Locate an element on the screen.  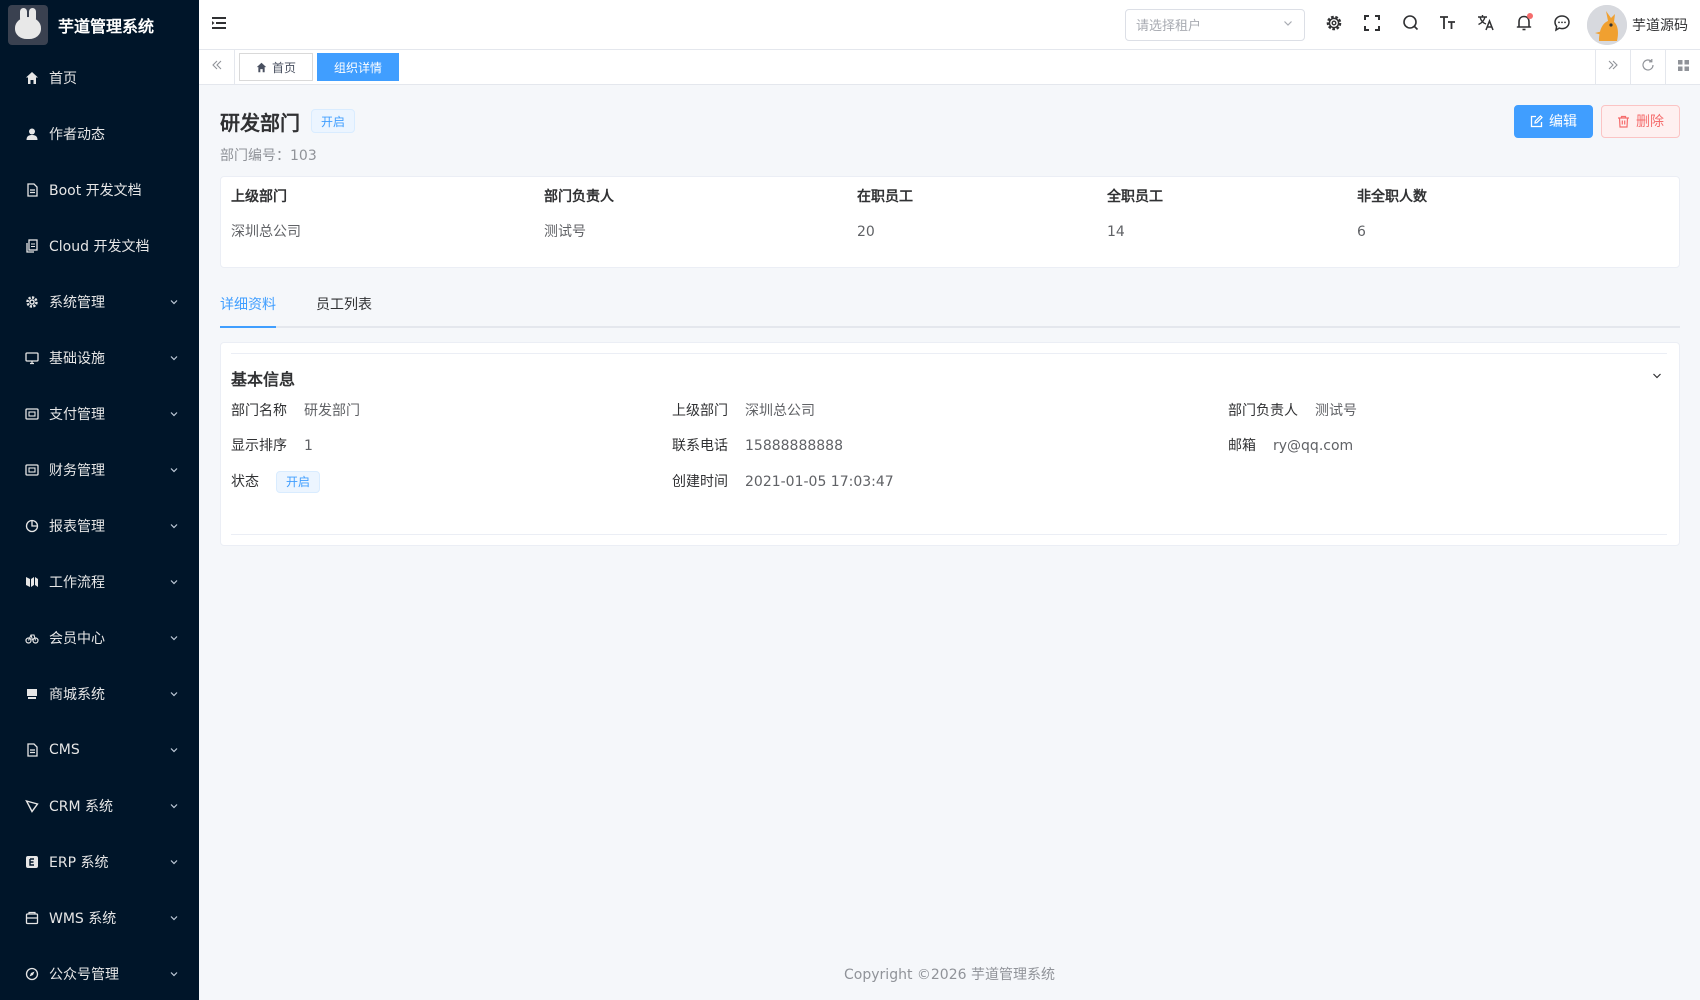
sidebar-item-label: CMS is located at coordinates (64, 750).